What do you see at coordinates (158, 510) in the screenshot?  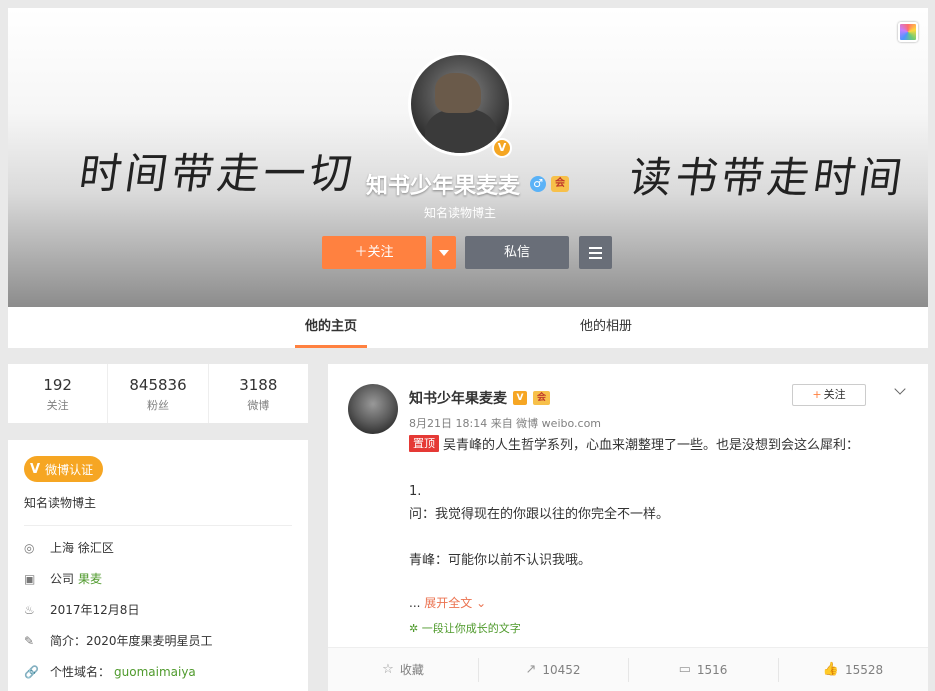 I see `verification-description: 知名读物博主` at bounding box center [158, 510].